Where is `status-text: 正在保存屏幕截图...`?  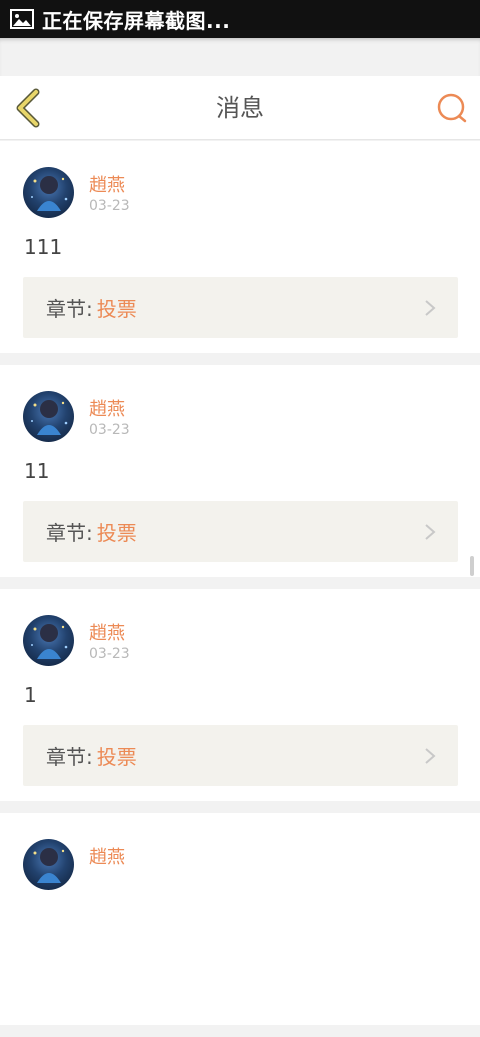
status-text: 正在保存屏幕截图... is located at coordinates (136, 20).